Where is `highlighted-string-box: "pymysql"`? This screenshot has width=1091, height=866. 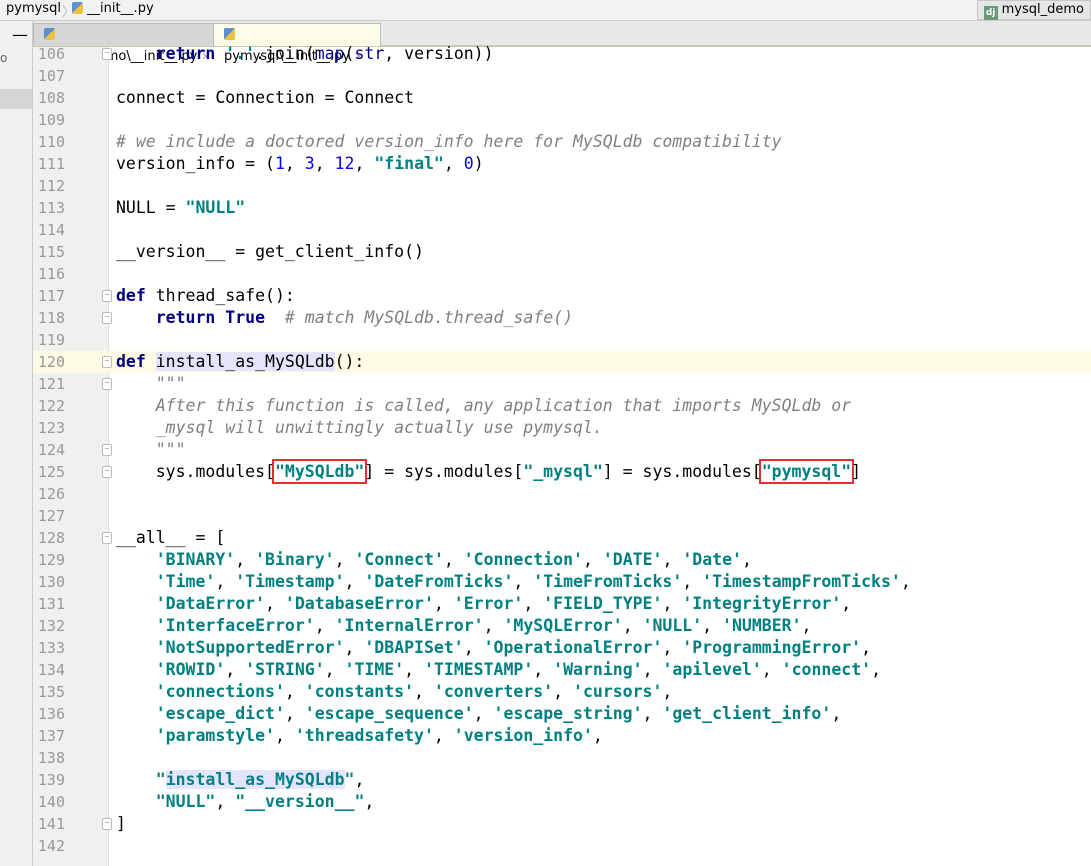 highlighted-string-box: "pymysql" is located at coordinates (806, 471).